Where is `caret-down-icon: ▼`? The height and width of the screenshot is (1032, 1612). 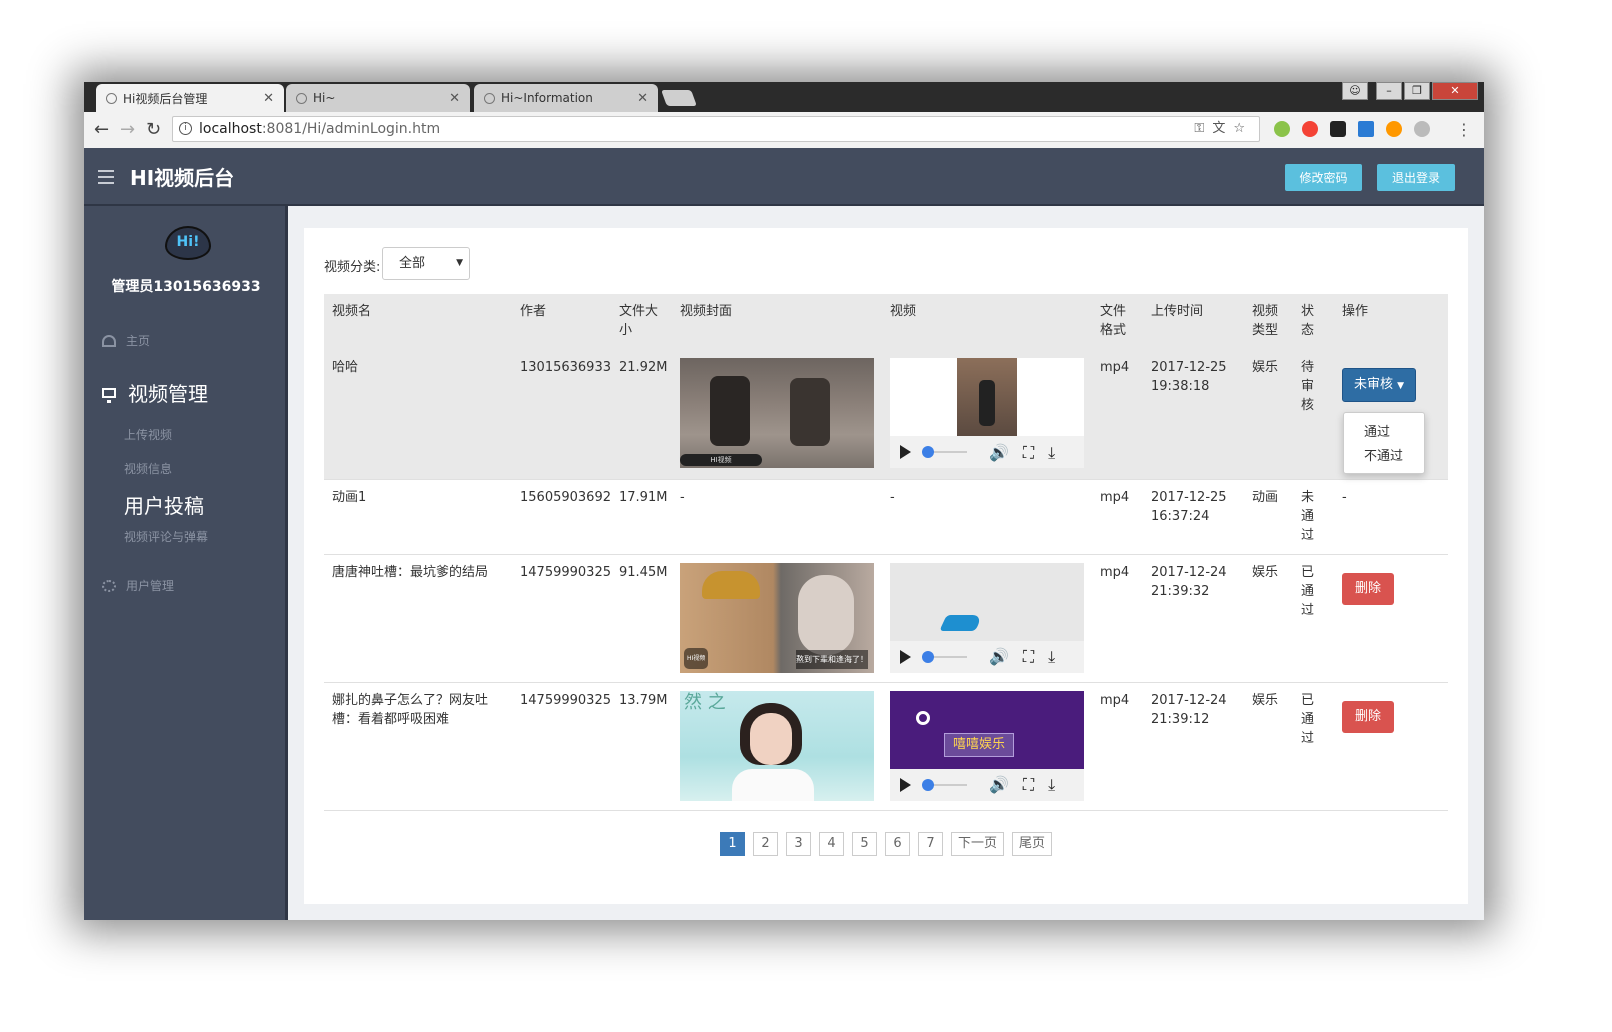 caret-down-icon: ▼ is located at coordinates (1401, 386).